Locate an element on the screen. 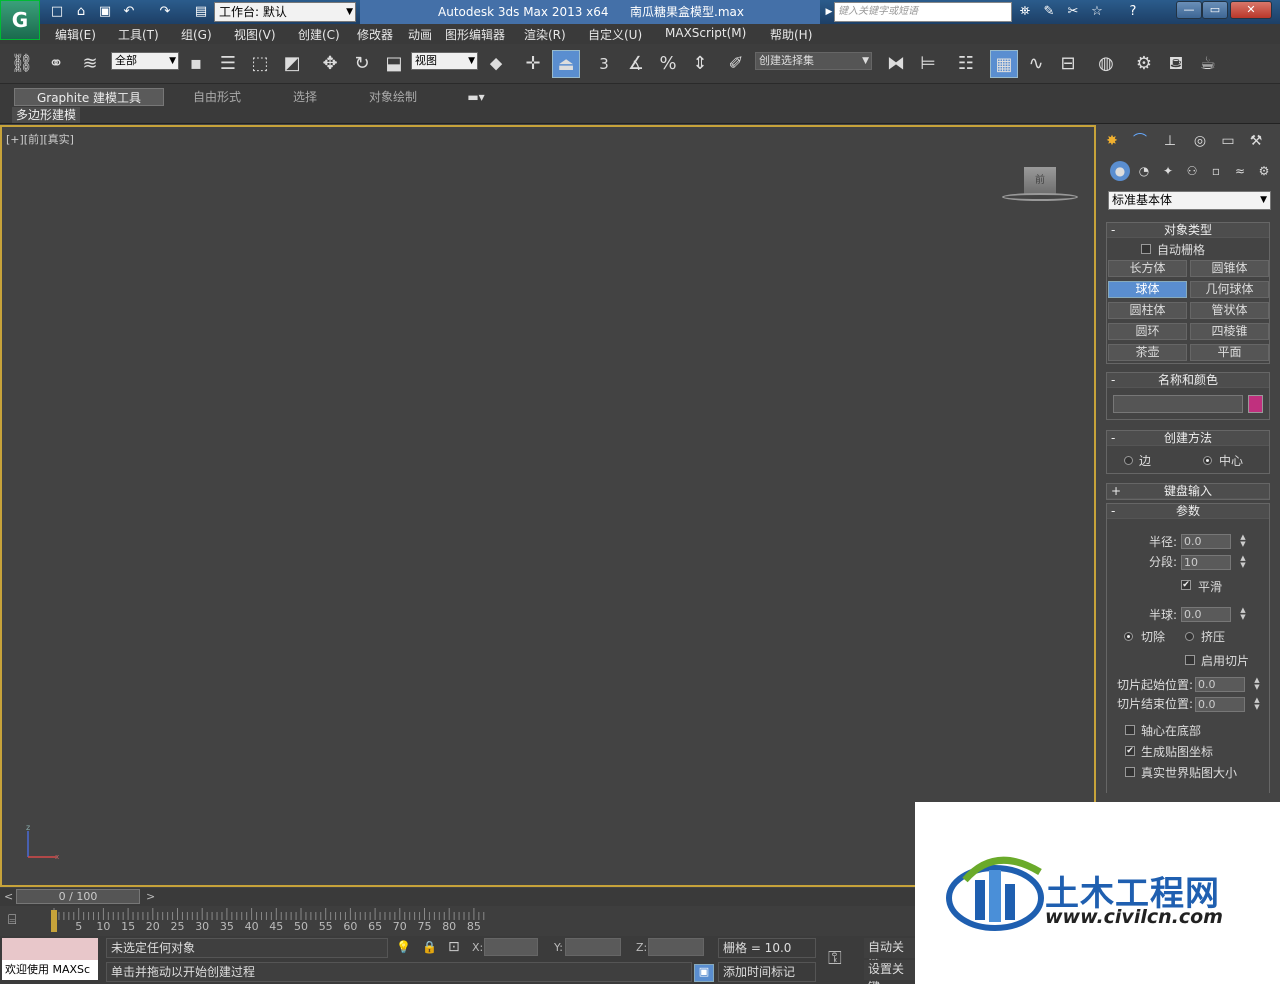  x-coordinate-input is located at coordinates (511, 947).